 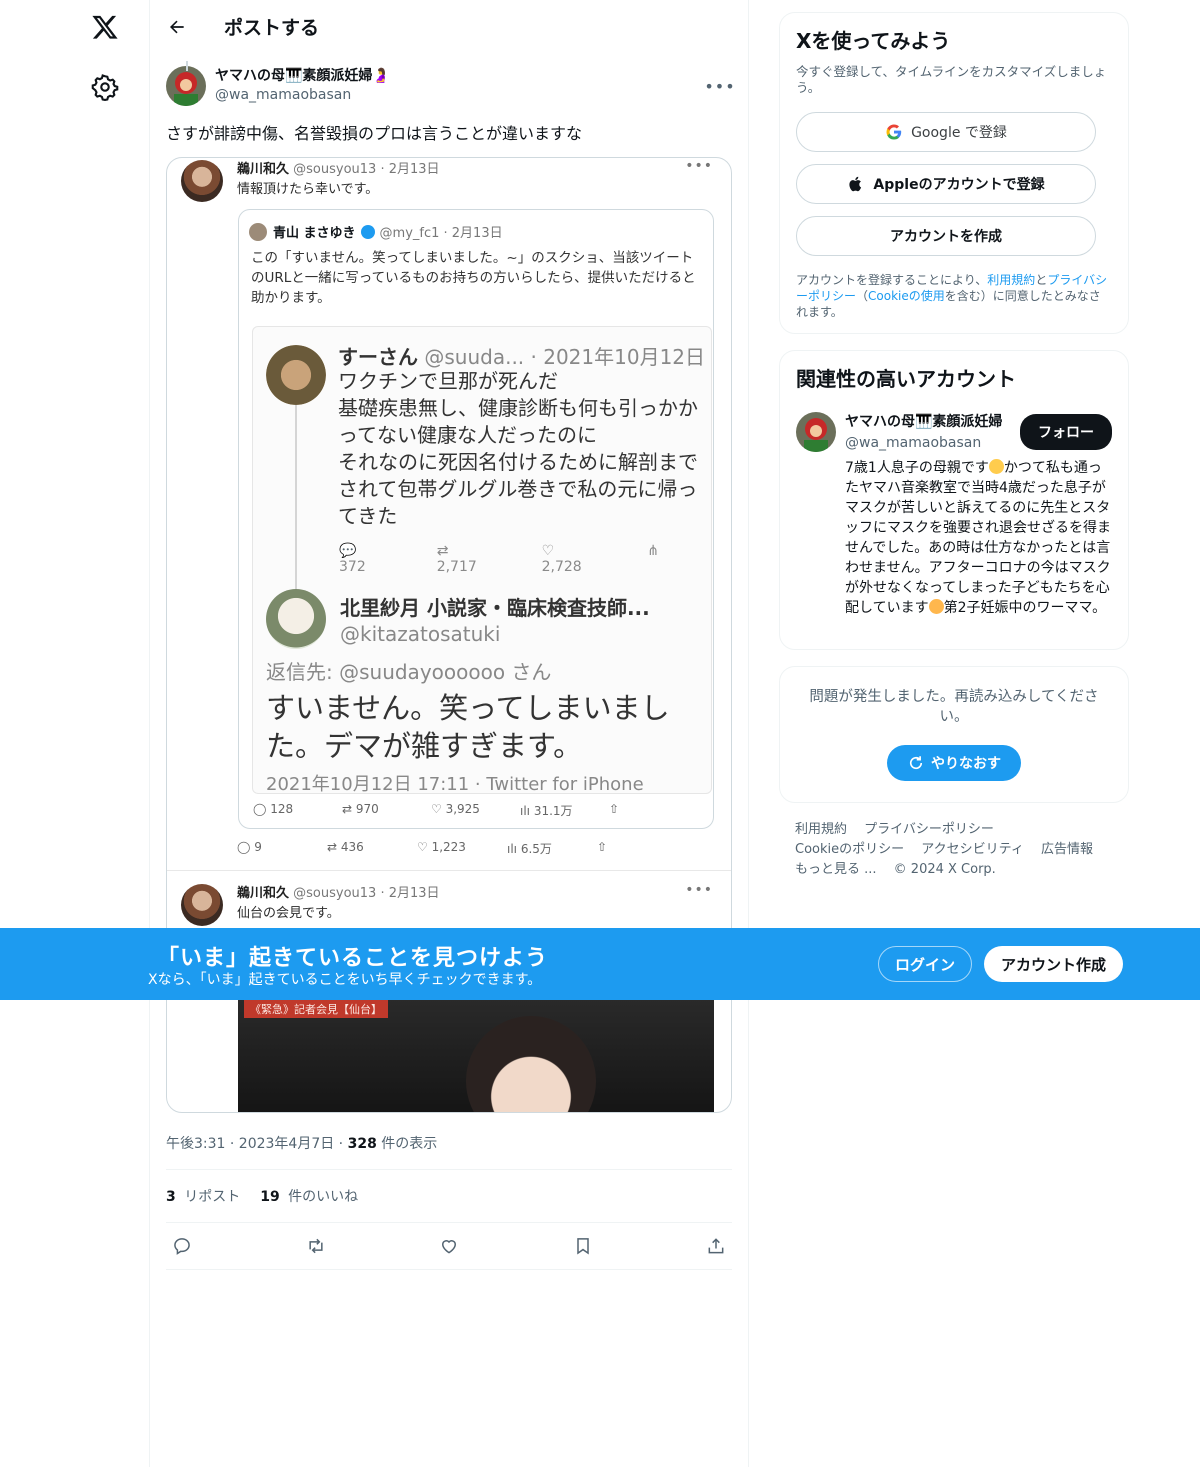 What do you see at coordinates (972, 849) in the screenshot?
I see `footer-accessibility-link: アクセシビリティ` at bounding box center [972, 849].